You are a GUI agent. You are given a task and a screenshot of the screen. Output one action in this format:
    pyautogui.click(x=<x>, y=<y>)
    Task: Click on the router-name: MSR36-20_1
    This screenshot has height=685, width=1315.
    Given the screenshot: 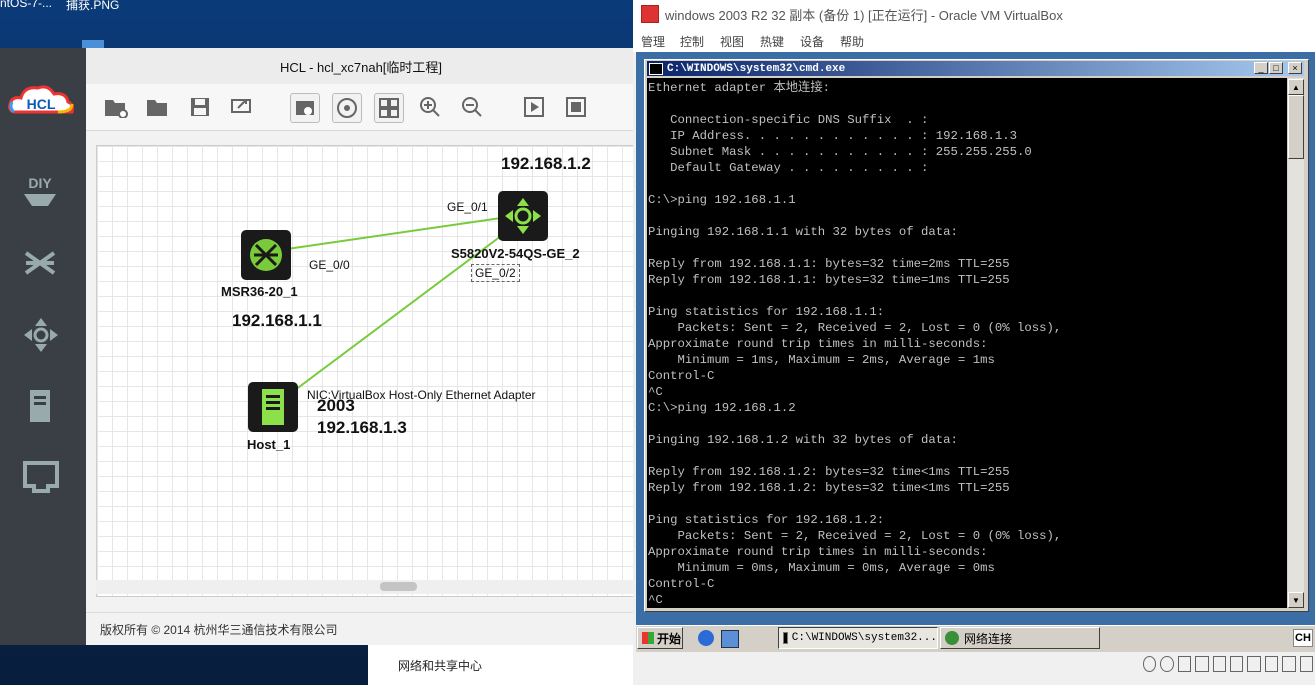 What is the action you would take?
    pyautogui.click(x=259, y=291)
    